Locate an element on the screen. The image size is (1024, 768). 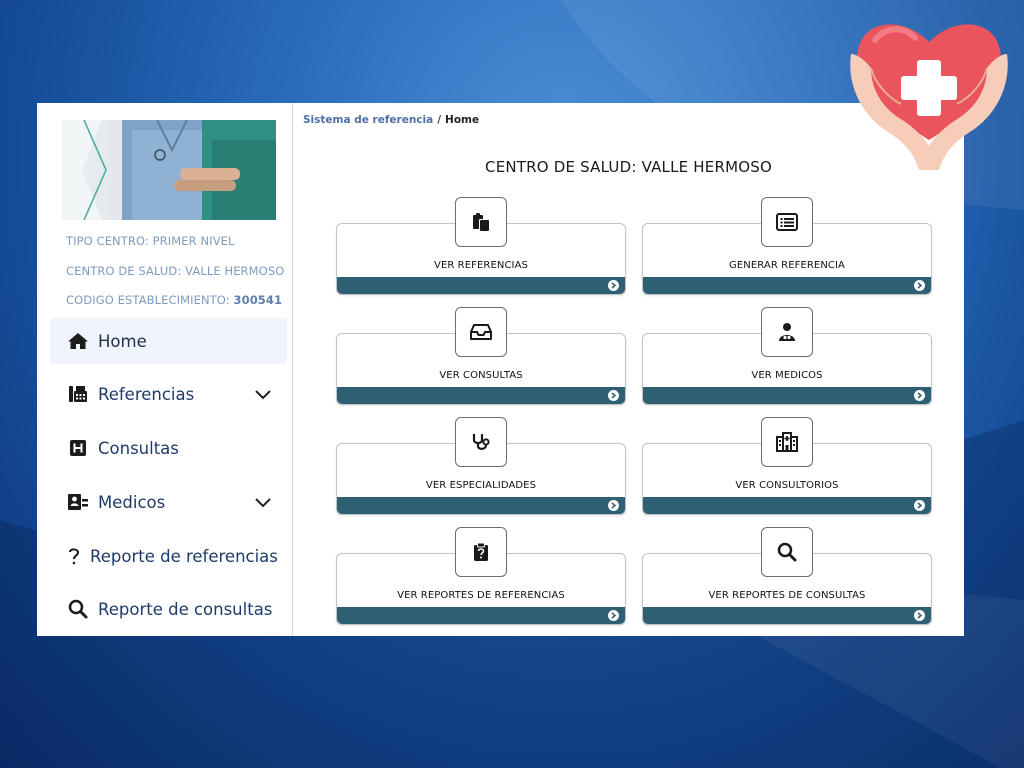
card-label: VER REPORTES DE CONSULTAS is located at coordinates (787, 595).